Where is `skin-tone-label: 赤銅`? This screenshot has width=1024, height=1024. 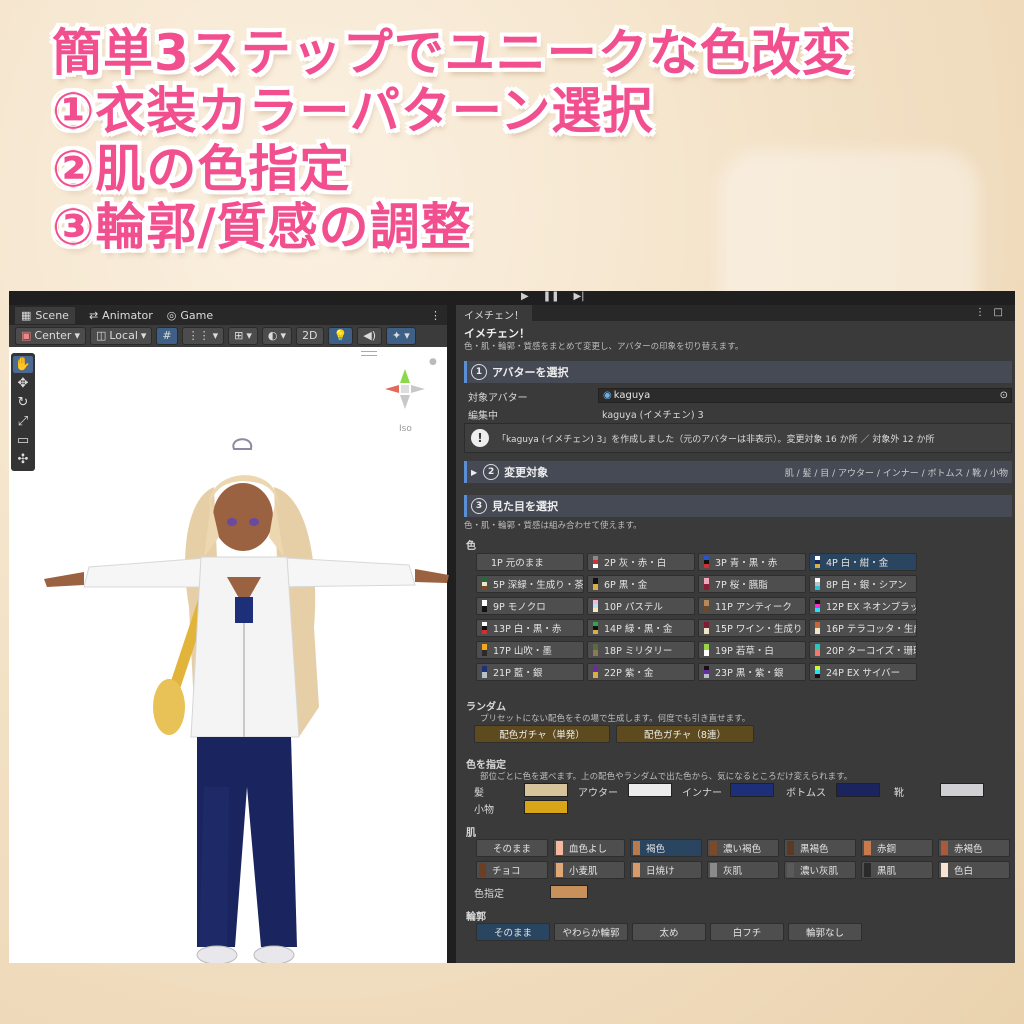
skin-tone-label: 赤銅 is located at coordinates (887, 849).